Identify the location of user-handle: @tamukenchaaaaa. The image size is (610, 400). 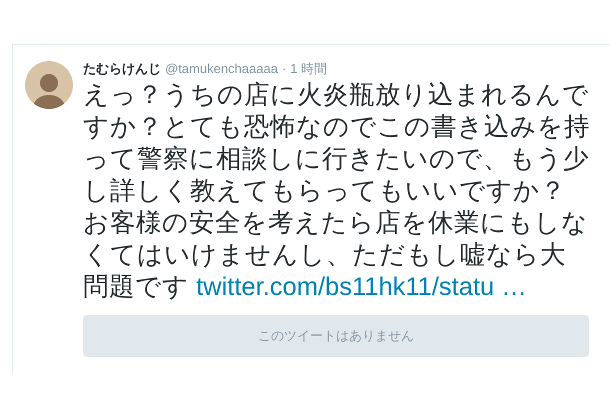
(221, 68).